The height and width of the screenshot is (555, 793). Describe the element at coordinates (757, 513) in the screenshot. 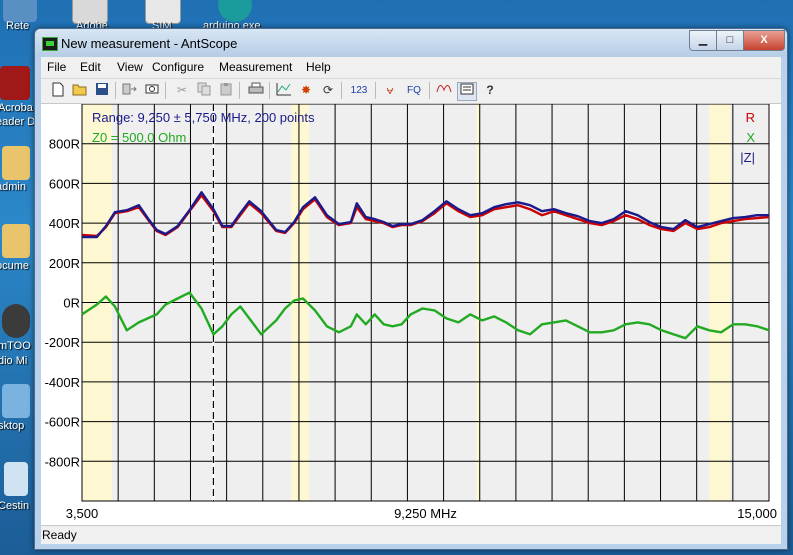

I see `x-tick-label: 15,000` at that location.